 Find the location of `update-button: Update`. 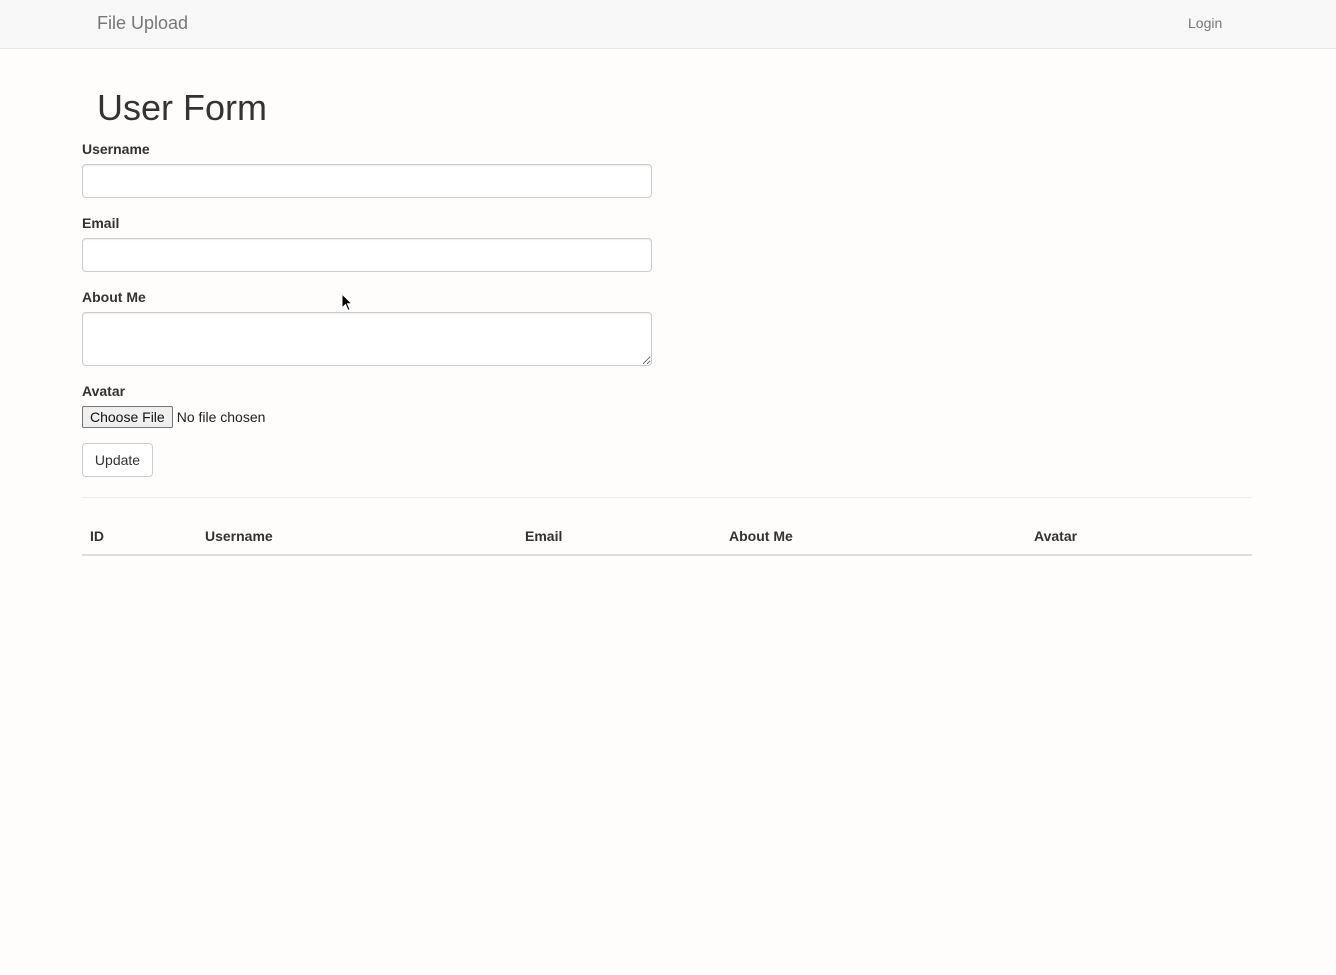

update-button: Update is located at coordinates (117, 460).